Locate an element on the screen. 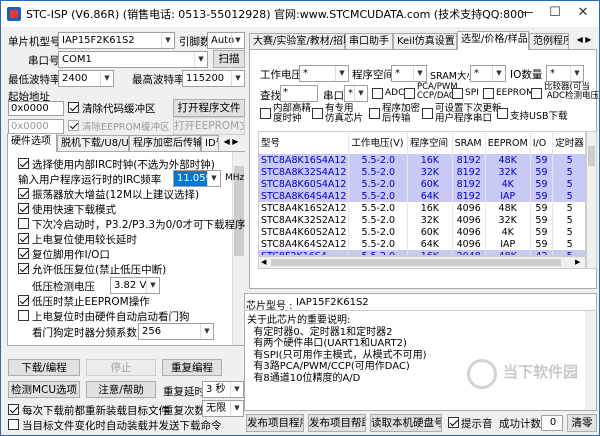 The image size is (600, 436). eeprom-addr-input: 0x0000 is located at coordinates (36, 126).